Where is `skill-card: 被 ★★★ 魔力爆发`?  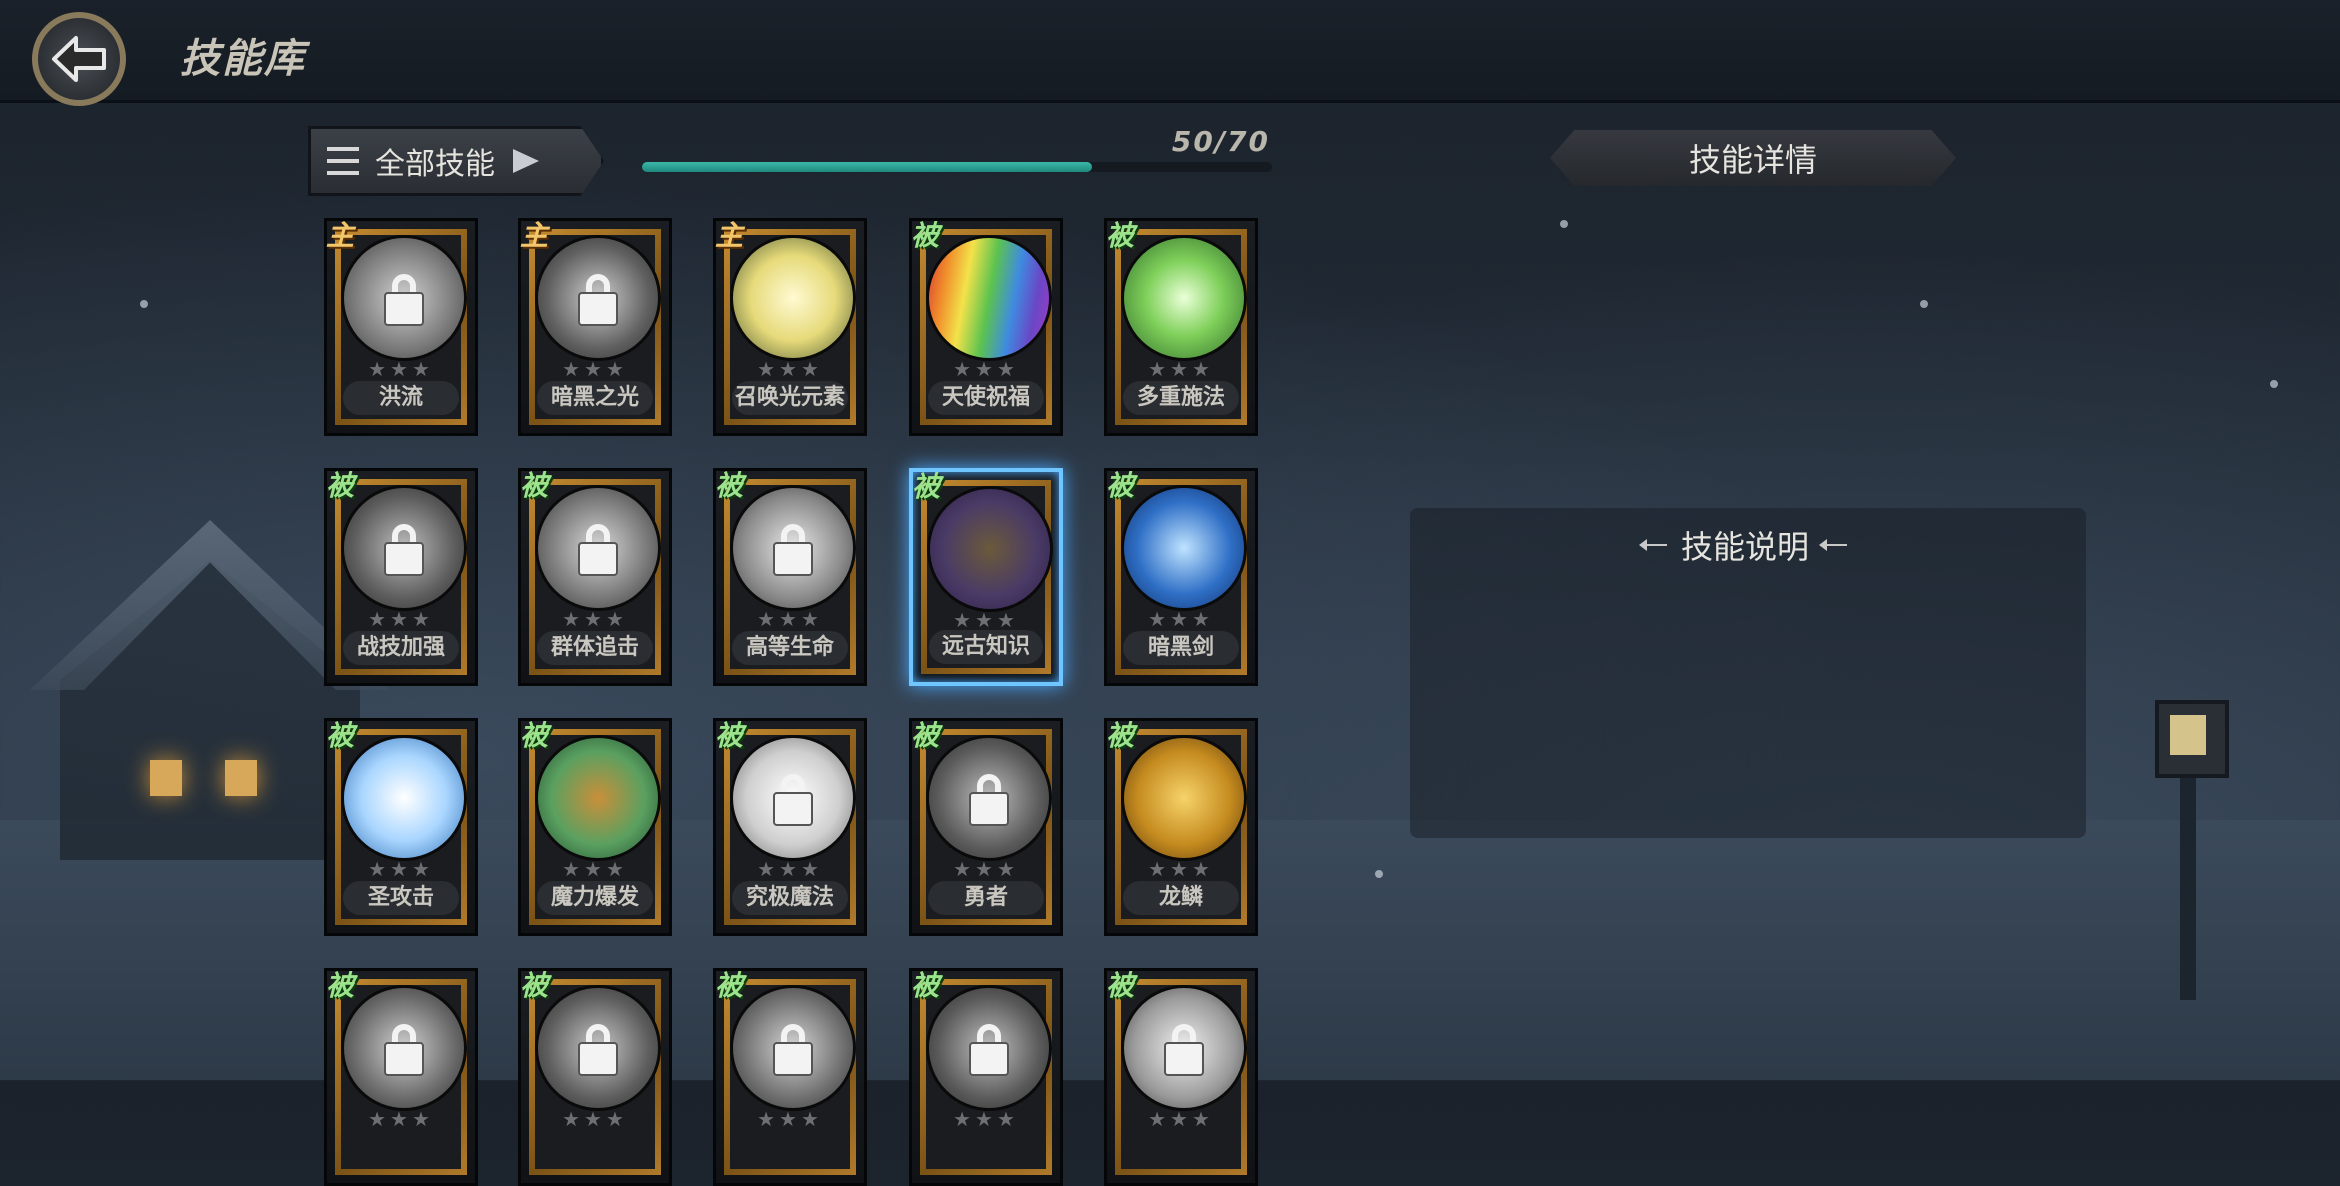
skill-card: 被 ★★★ 魔力爆发 is located at coordinates (595, 827).